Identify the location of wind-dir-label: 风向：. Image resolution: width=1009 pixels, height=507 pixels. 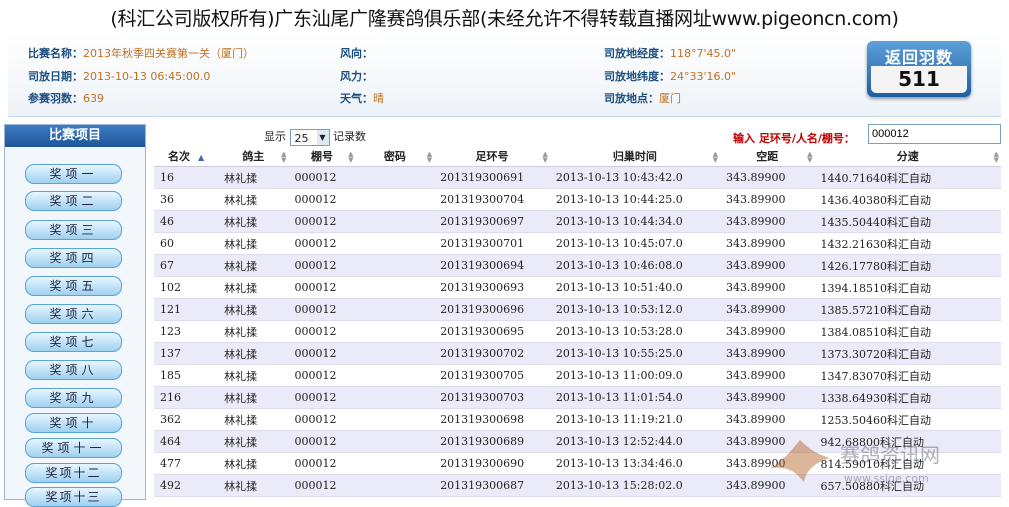
(356, 53).